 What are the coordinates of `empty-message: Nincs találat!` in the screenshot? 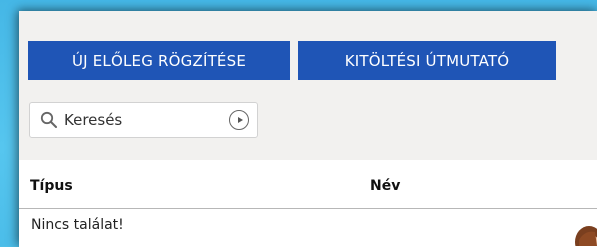 It's located at (77, 225).